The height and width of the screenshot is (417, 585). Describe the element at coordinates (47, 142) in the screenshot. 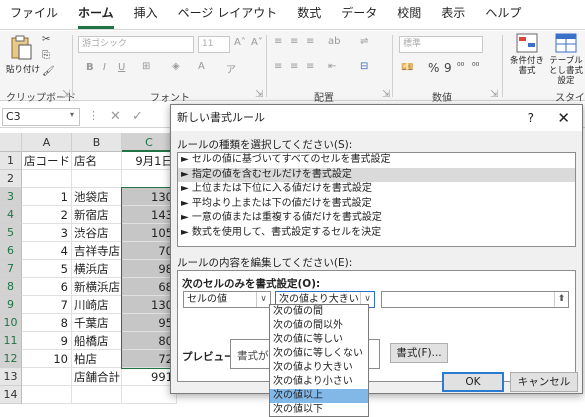

I see `column-header-a: A` at that location.